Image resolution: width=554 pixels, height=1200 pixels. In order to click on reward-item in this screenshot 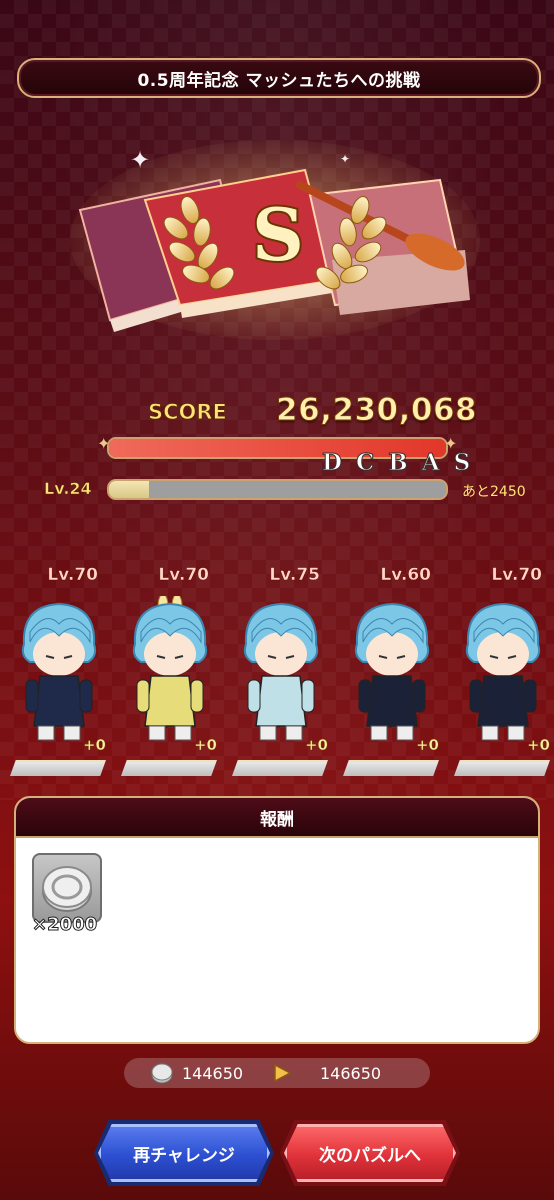, I will do `click(67, 888)`.